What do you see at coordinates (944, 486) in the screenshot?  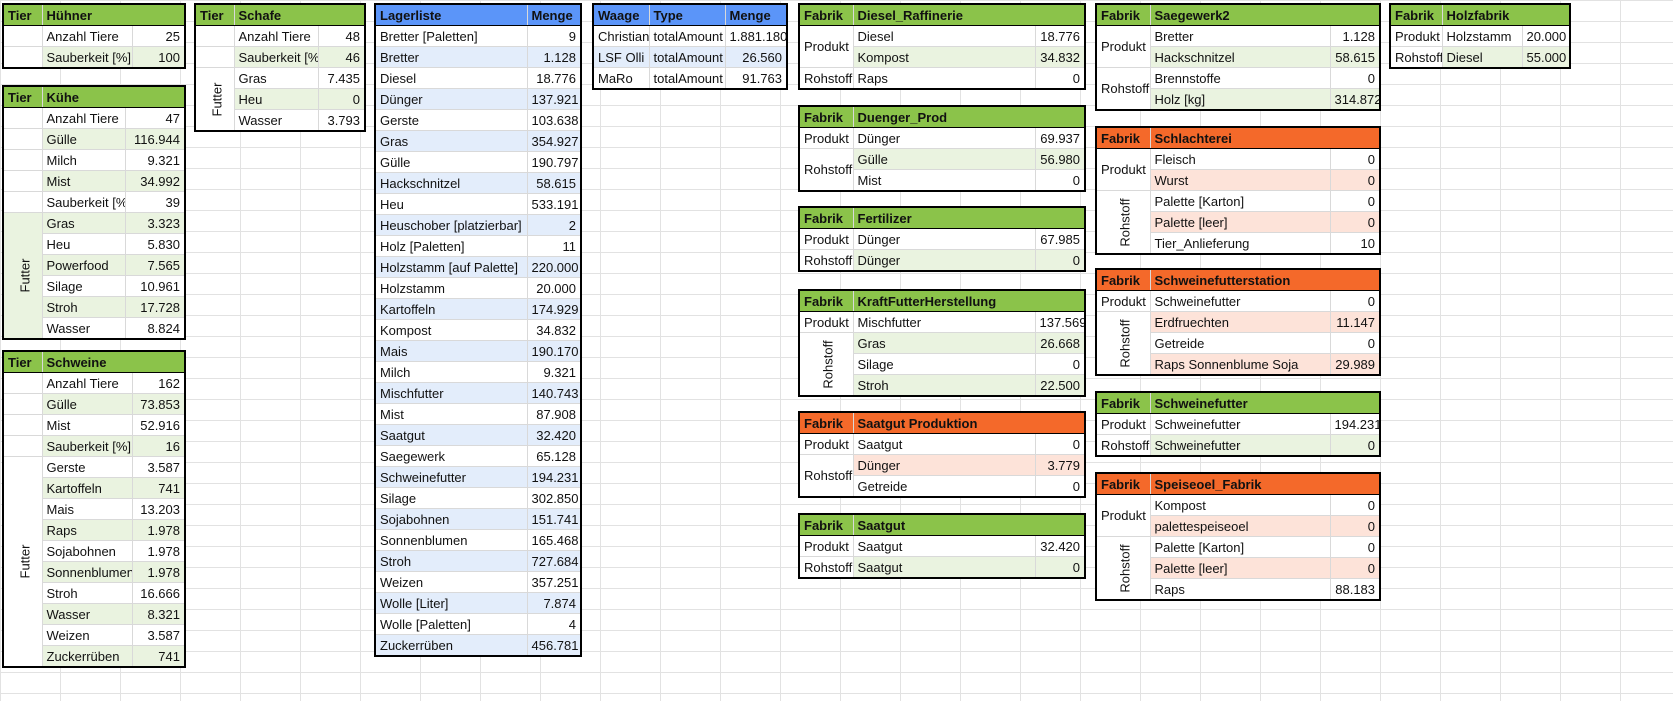 I see `cell-label: Getreide` at bounding box center [944, 486].